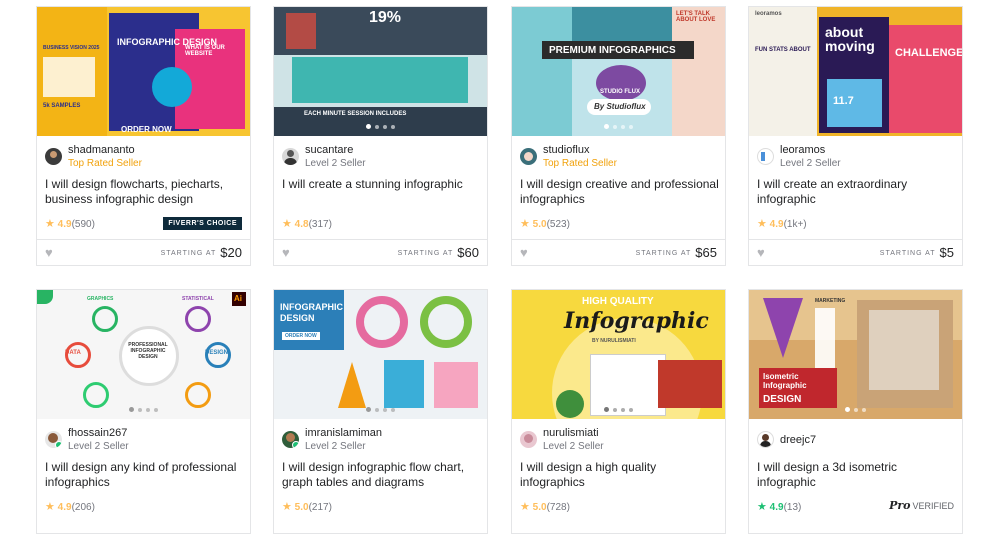 Image resolution: width=1000 pixels, height=534 pixels. Describe the element at coordinates (101, 150) in the screenshot. I see `seller-name: shadmananto` at that location.